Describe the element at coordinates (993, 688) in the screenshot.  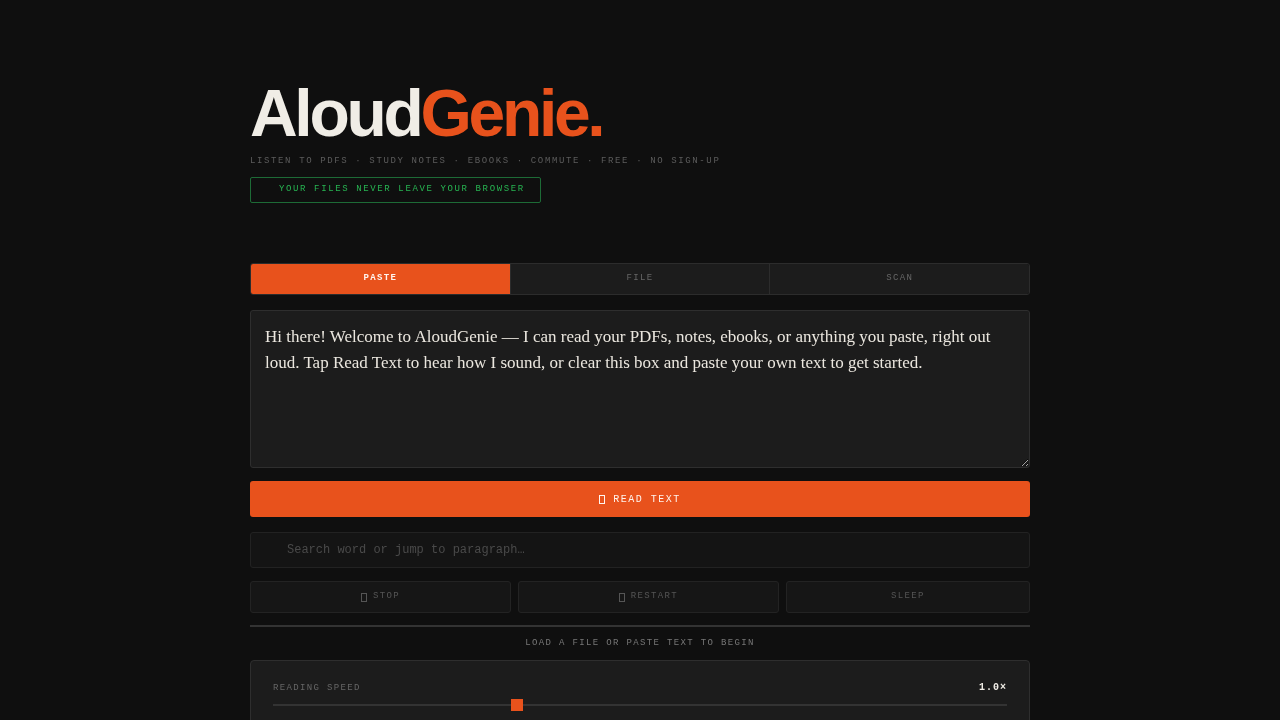
I see `slider-value: 1.0×` at that location.